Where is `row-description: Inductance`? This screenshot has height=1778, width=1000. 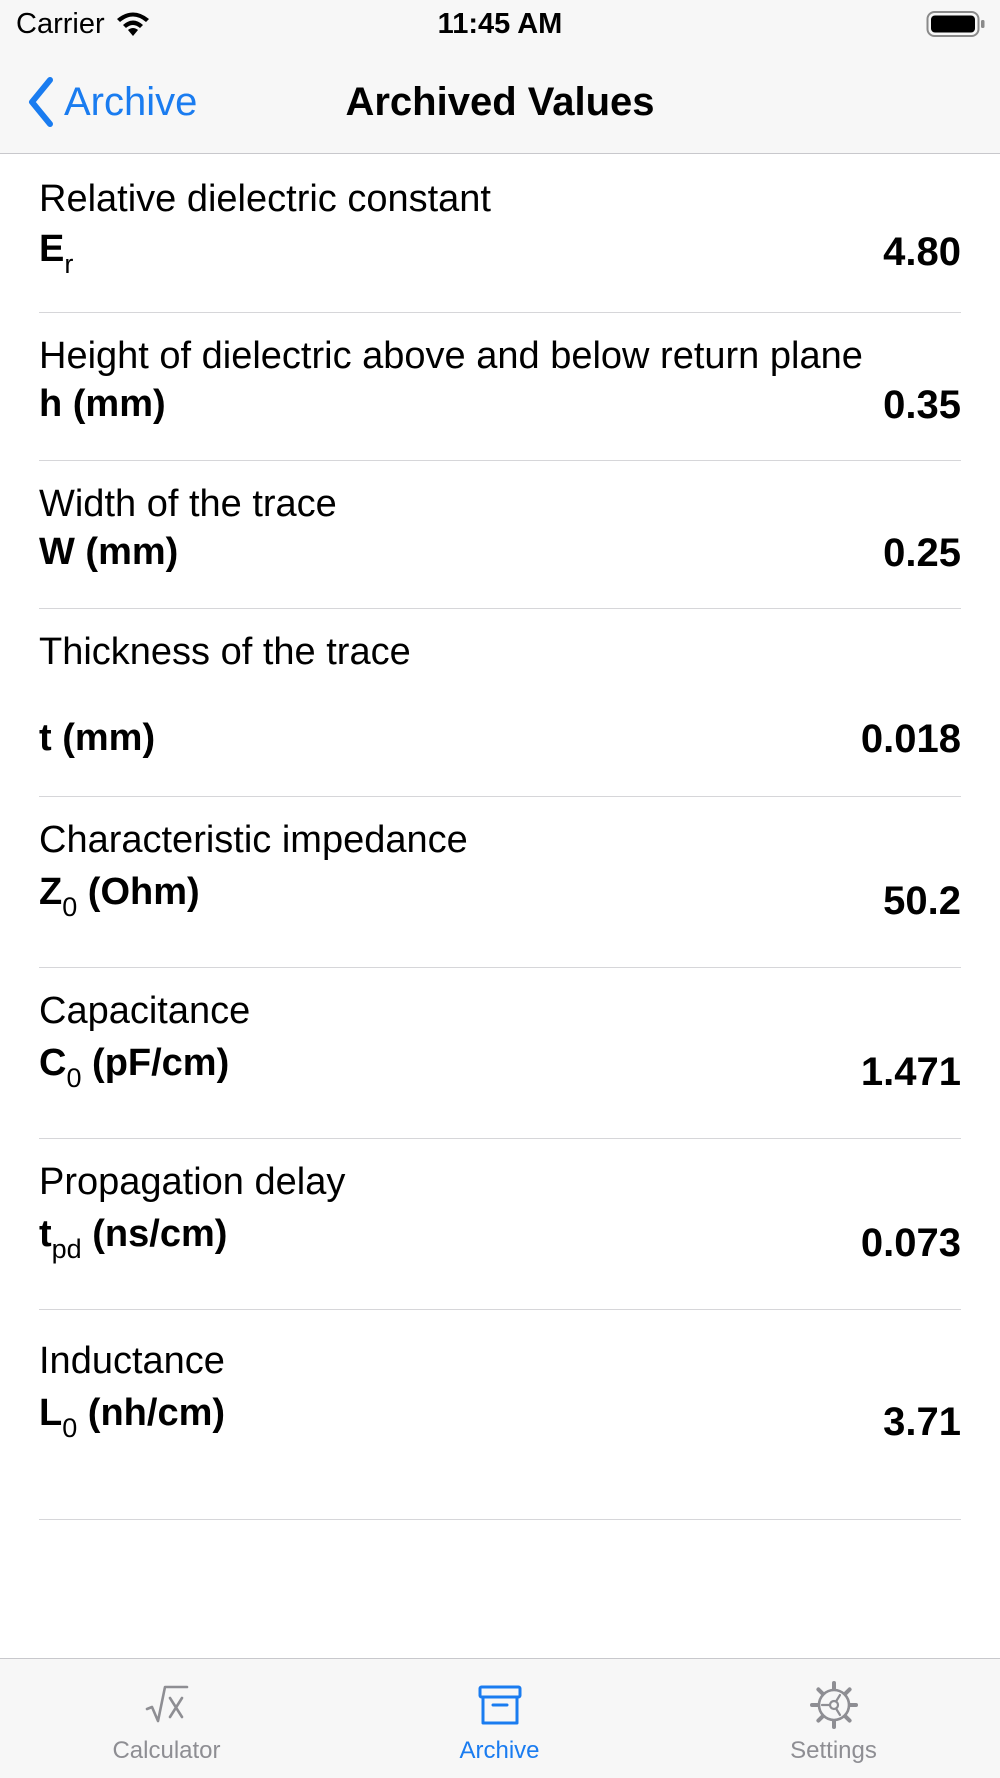 row-description: Inductance is located at coordinates (132, 1361).